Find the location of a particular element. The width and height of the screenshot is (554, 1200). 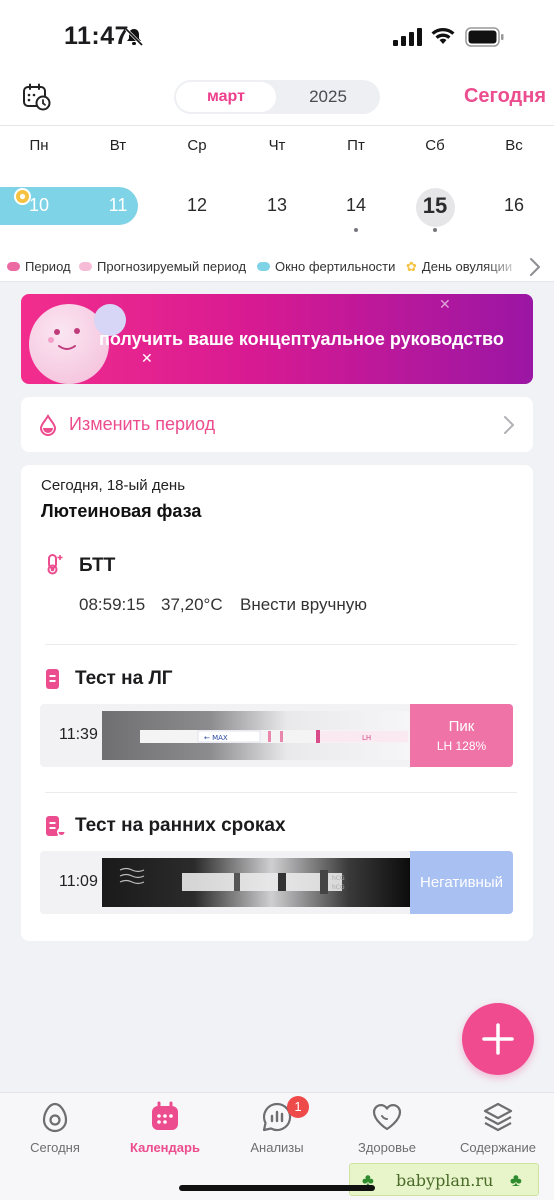

bell-muted-icon is located at coordinates (134, 37).